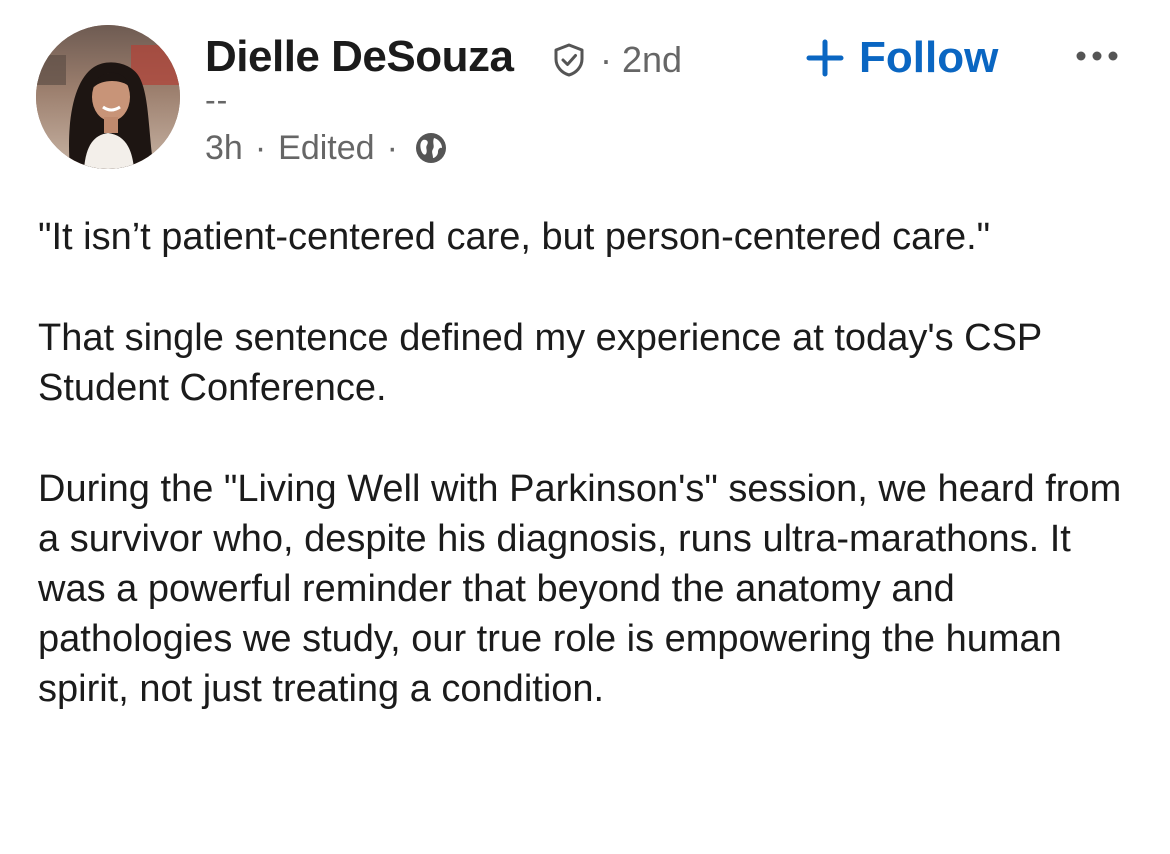 This screenshot has height=854, width=1170. I want to click on globe-icon, so click(430, 148).